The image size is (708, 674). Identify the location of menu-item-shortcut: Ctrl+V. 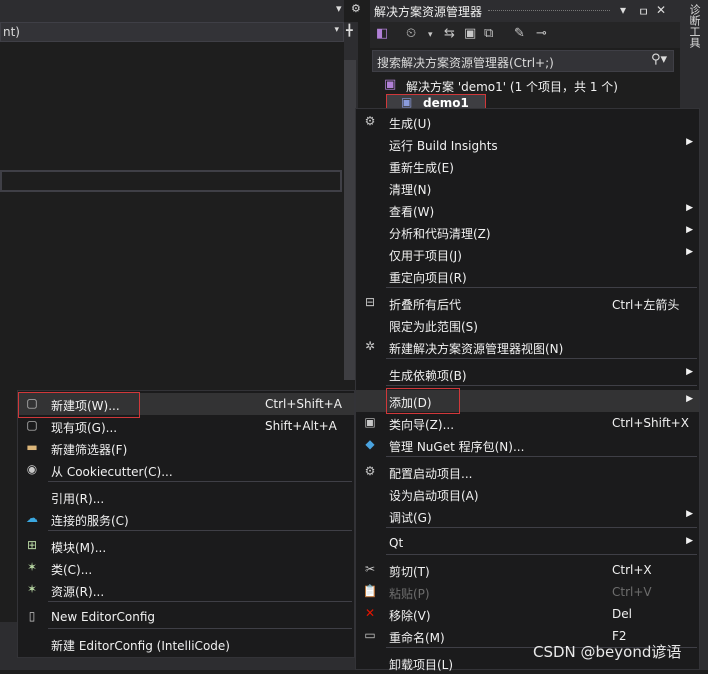
(632, 592).